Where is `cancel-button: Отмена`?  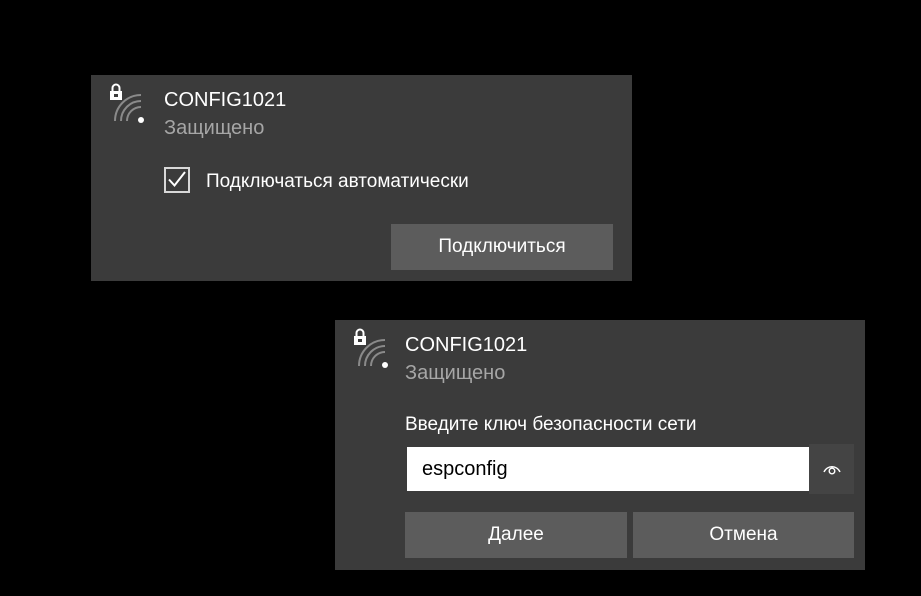
cancel-button: Отмена is located at coordinates (743, 535).